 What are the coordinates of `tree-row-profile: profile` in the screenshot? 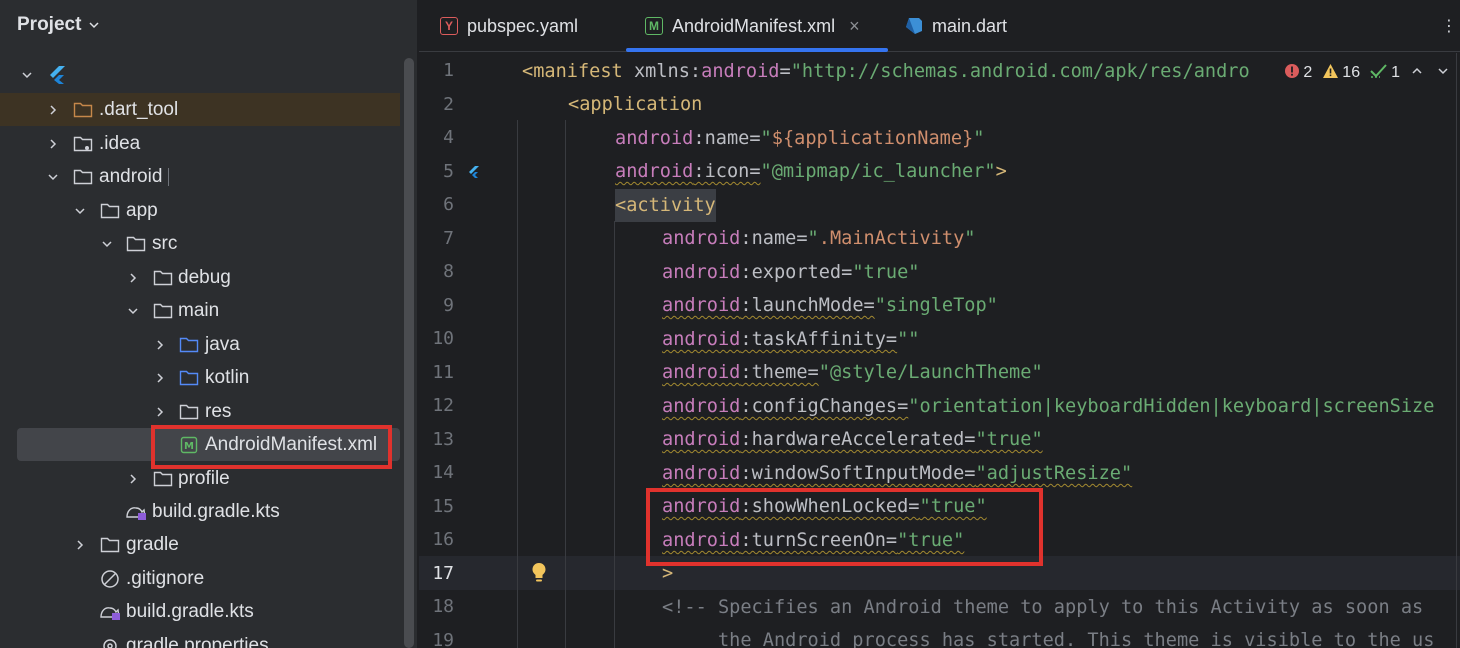 It's located at (200, 478).